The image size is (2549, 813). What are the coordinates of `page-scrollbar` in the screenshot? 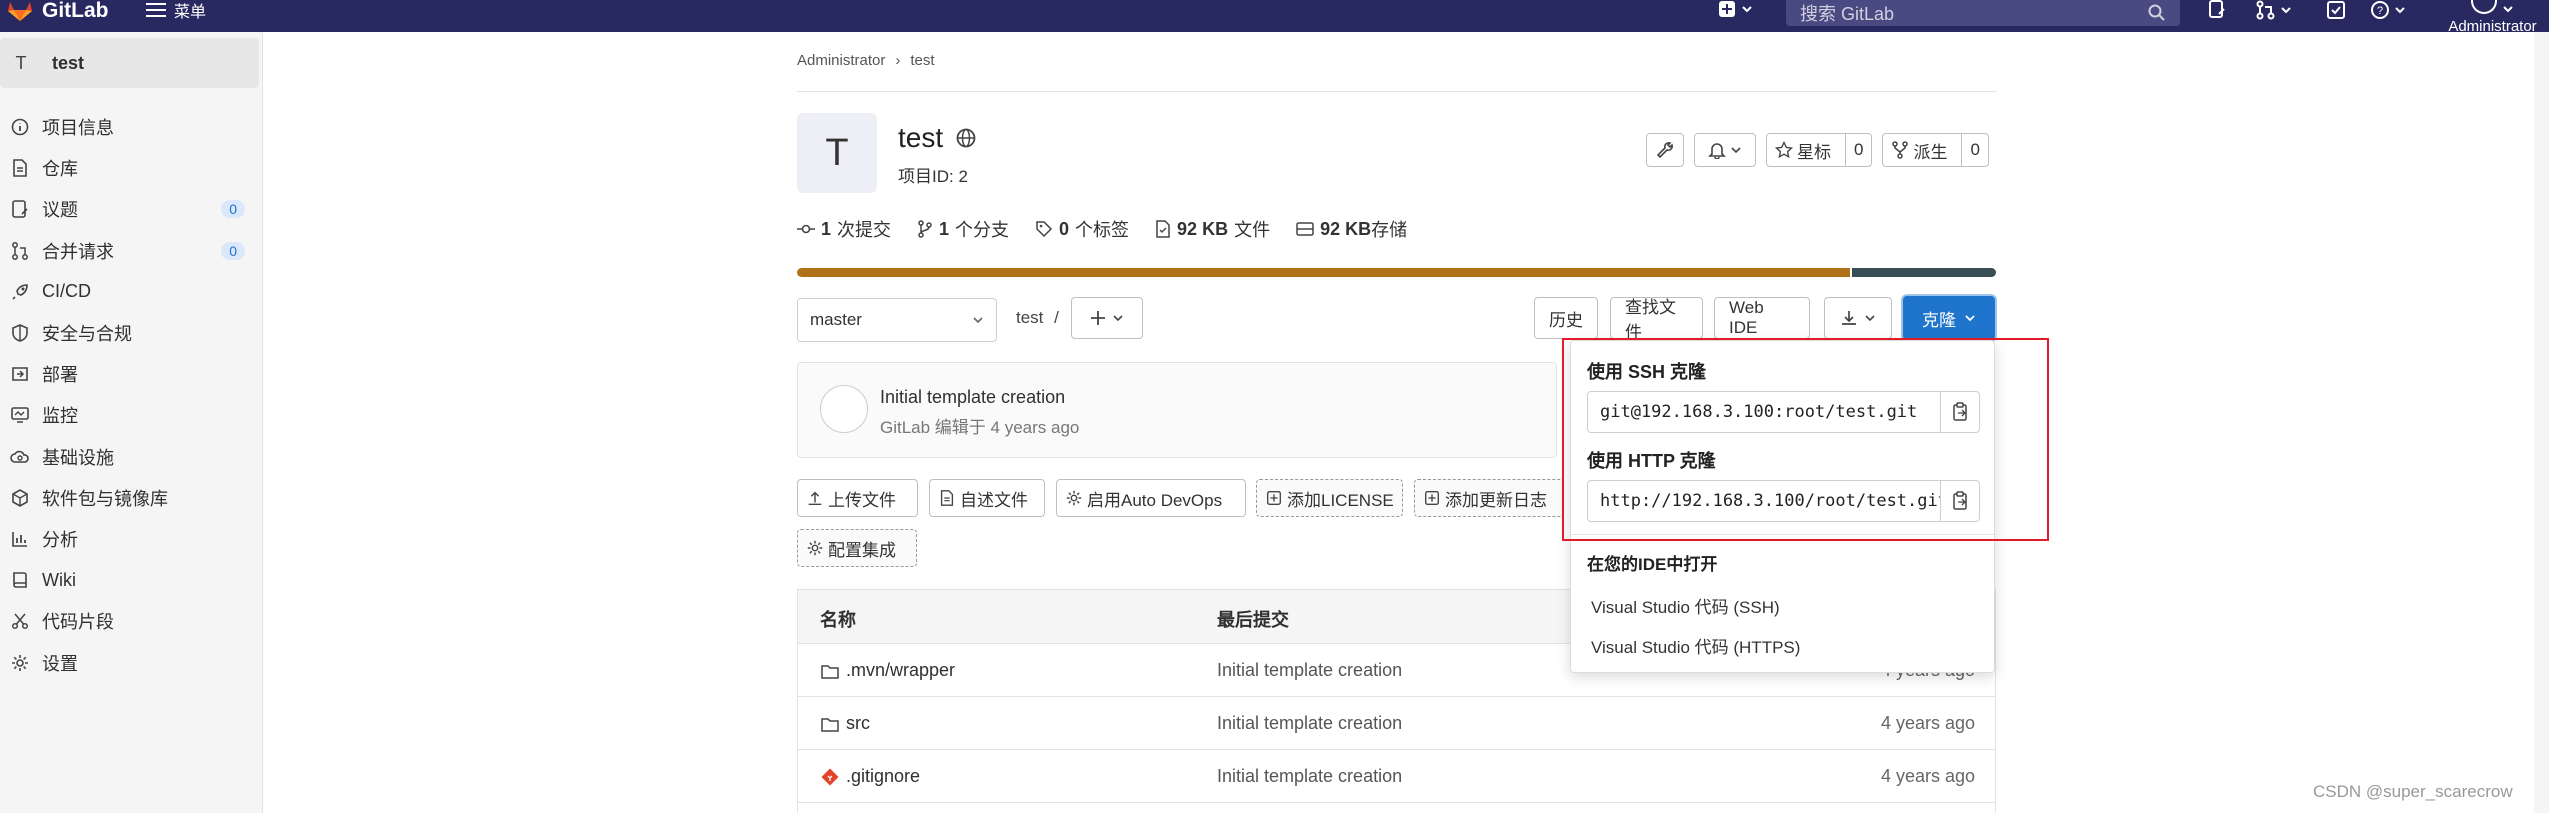 It's located at (2541, 422).